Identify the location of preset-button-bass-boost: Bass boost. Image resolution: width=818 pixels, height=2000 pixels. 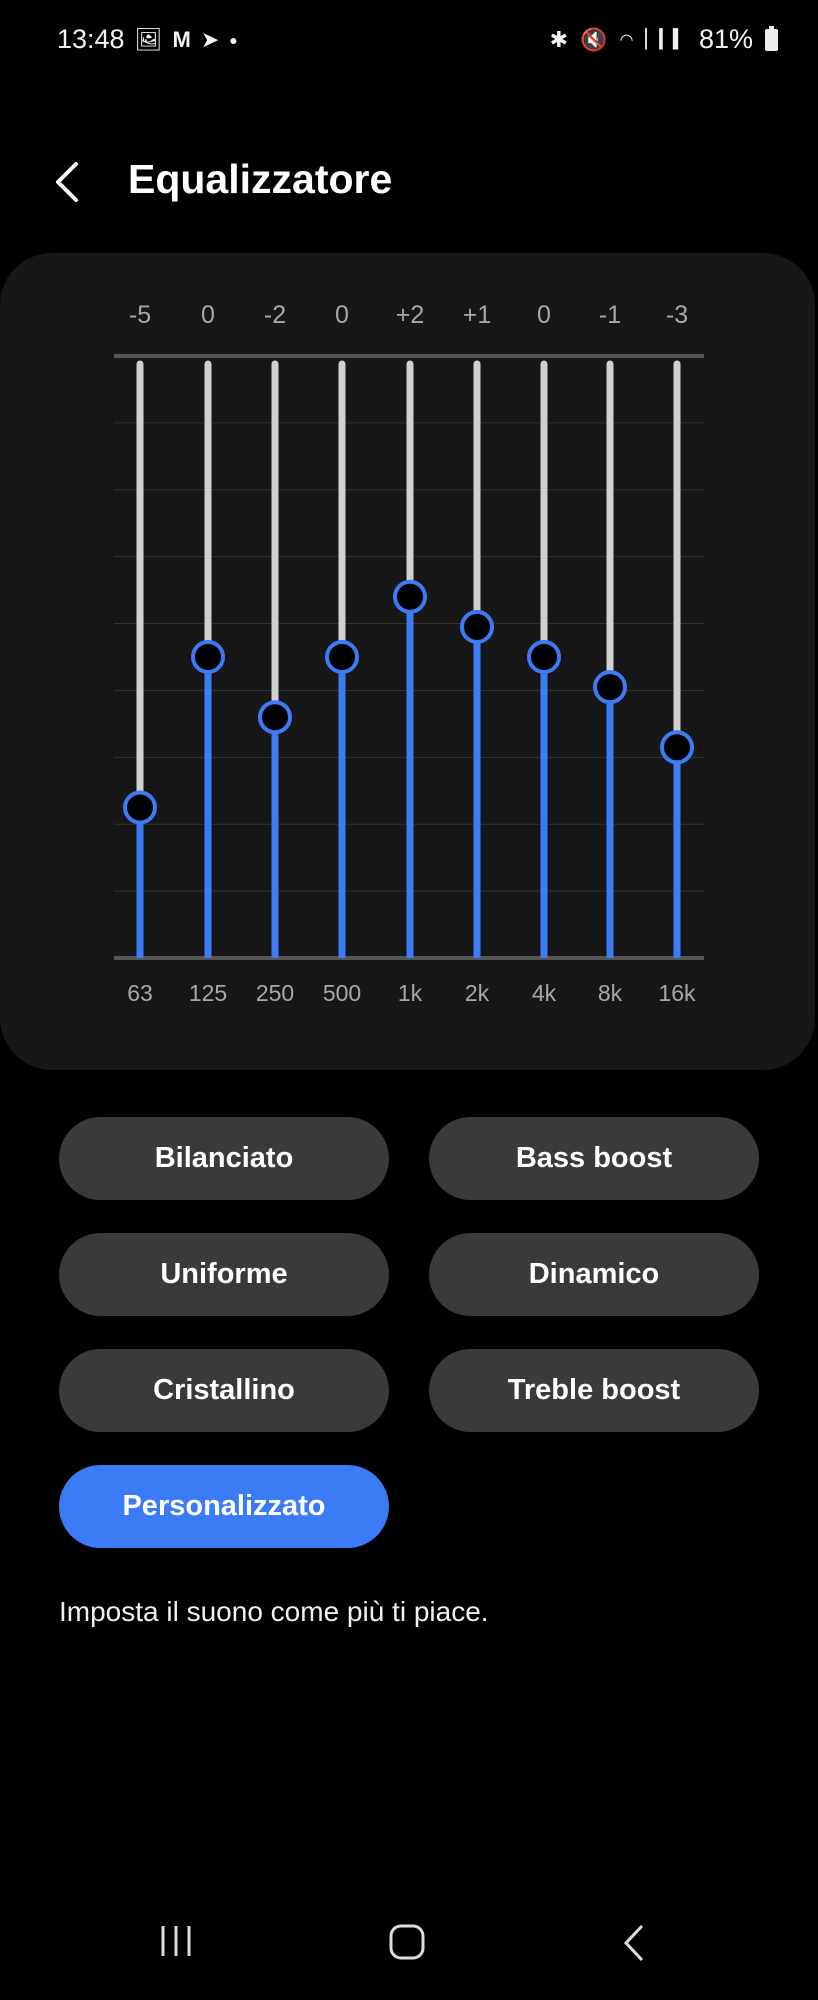
(594, 1158).